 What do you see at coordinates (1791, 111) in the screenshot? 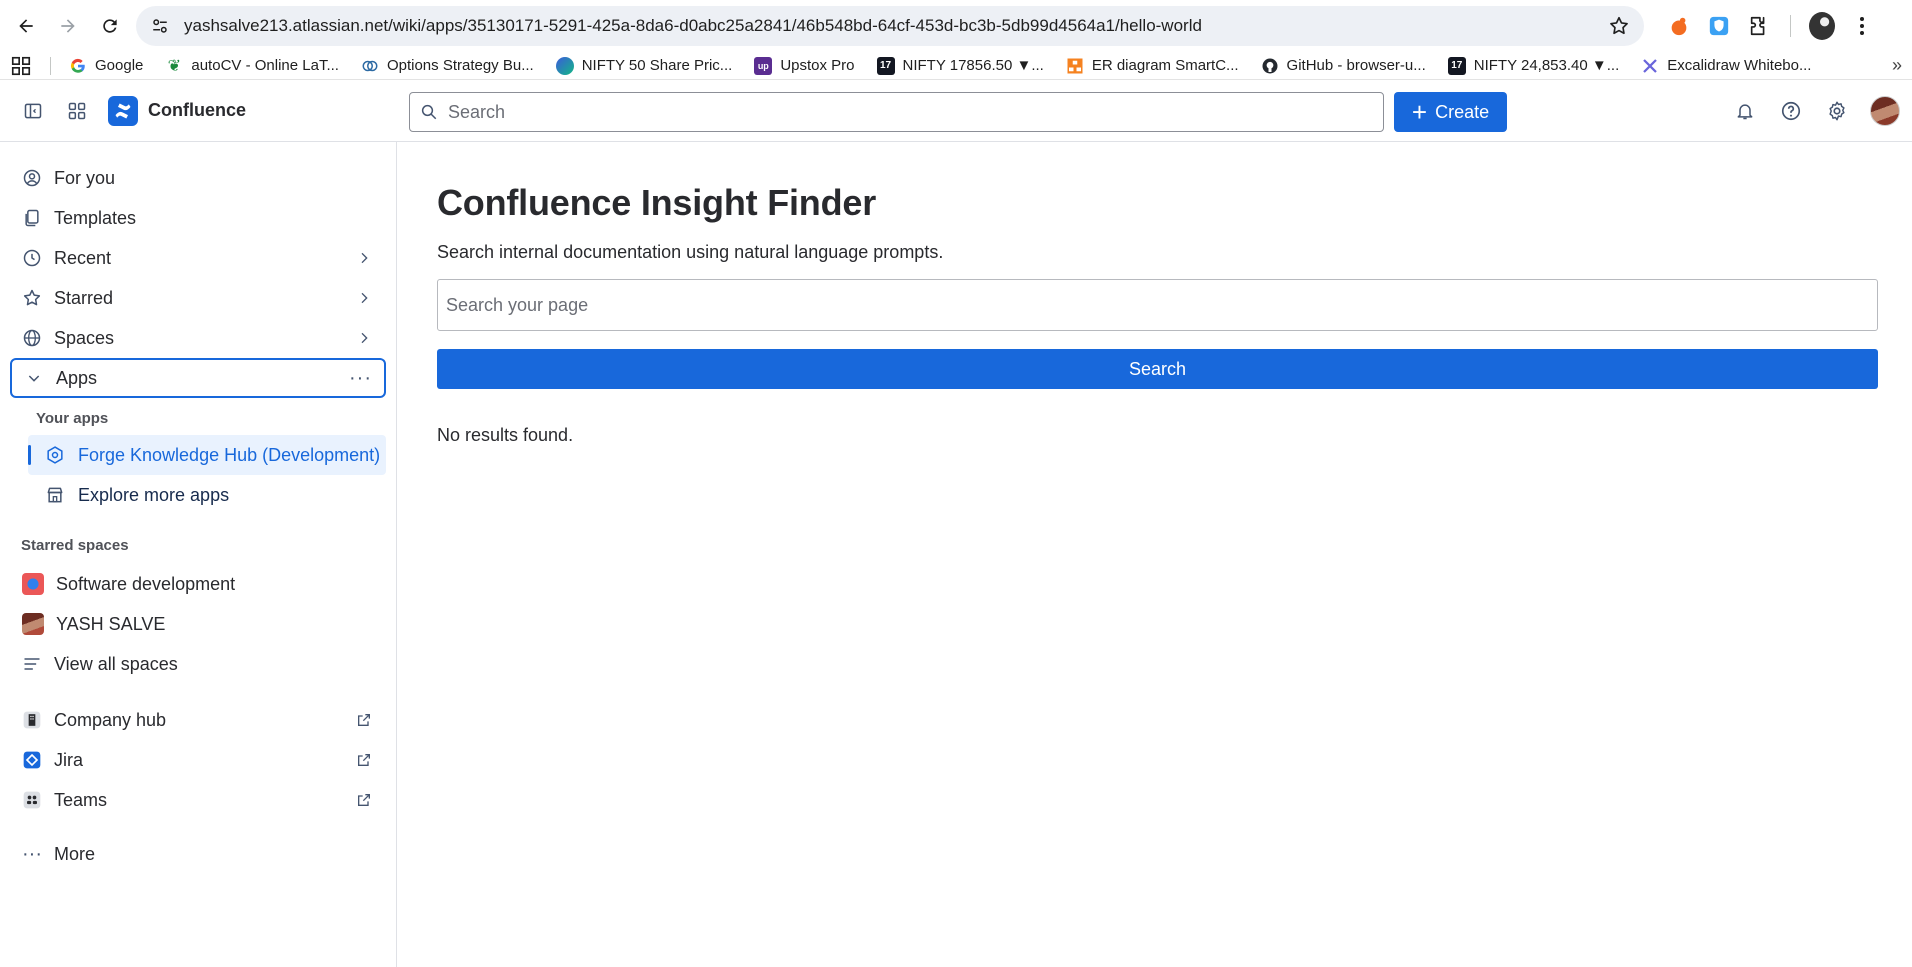
I see `help-icon` at bounding box center [1791, 111].